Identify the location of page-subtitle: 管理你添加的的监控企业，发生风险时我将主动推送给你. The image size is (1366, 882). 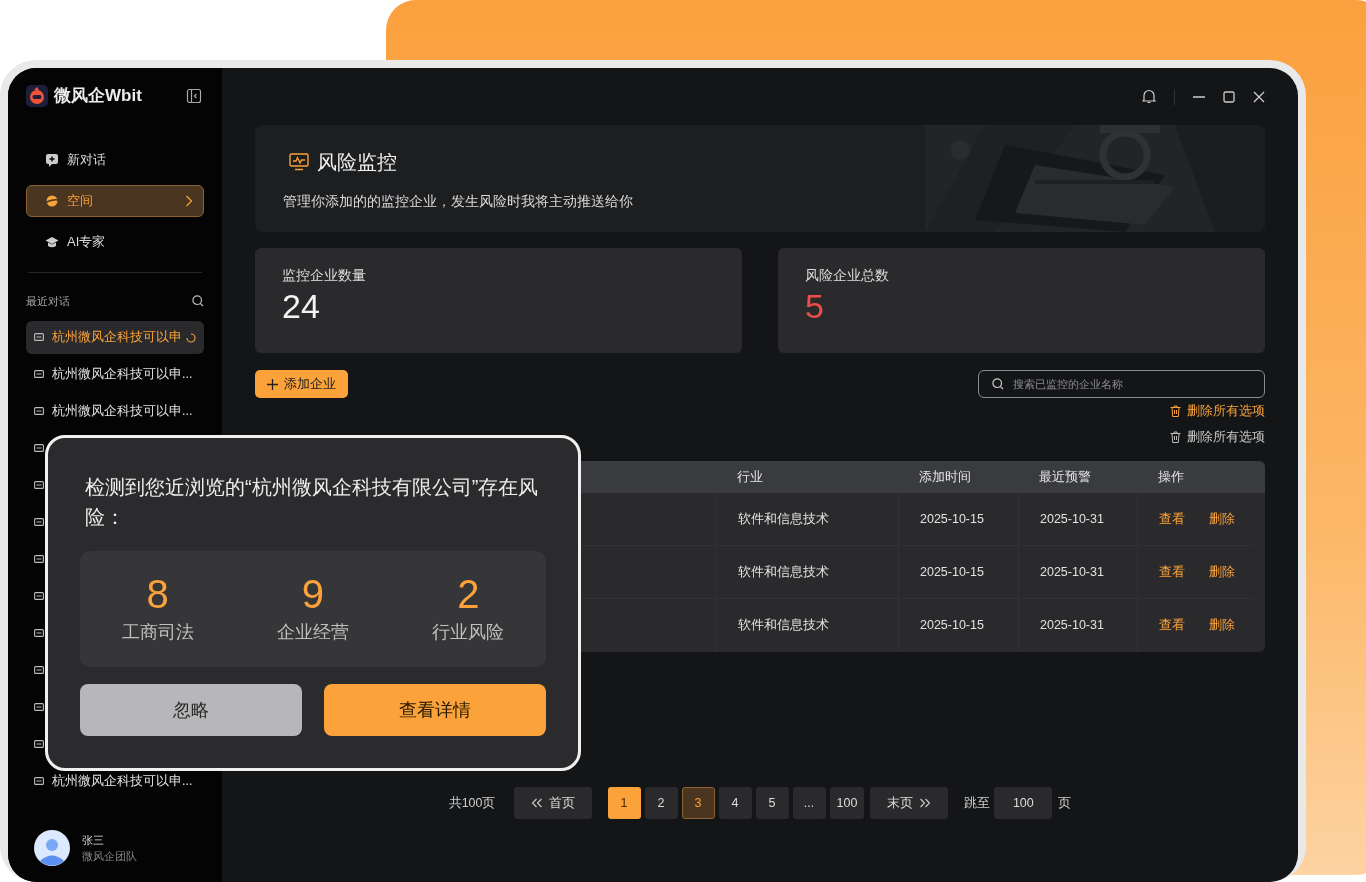
(458, 201).